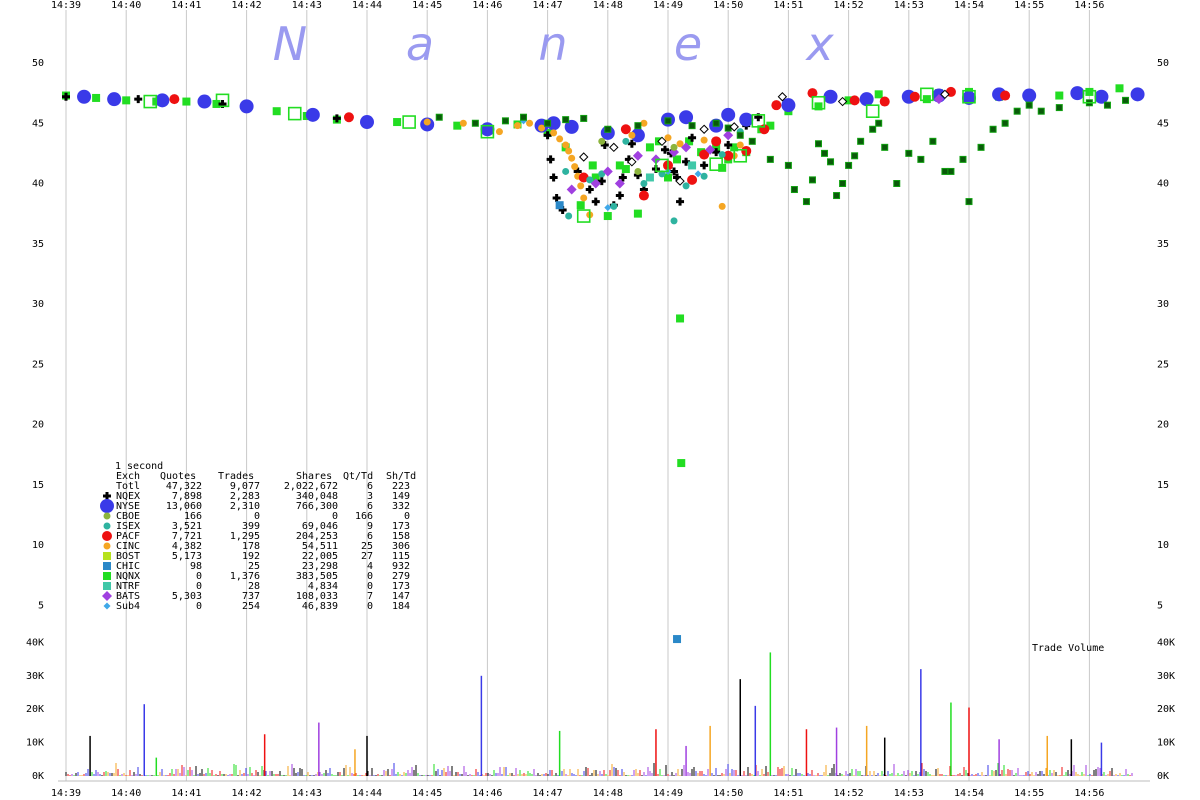  What do you see at coordinates (41, 605) in the screenshot?
I see `price-tick-label-left: 5` at bounding box center [41, 605].